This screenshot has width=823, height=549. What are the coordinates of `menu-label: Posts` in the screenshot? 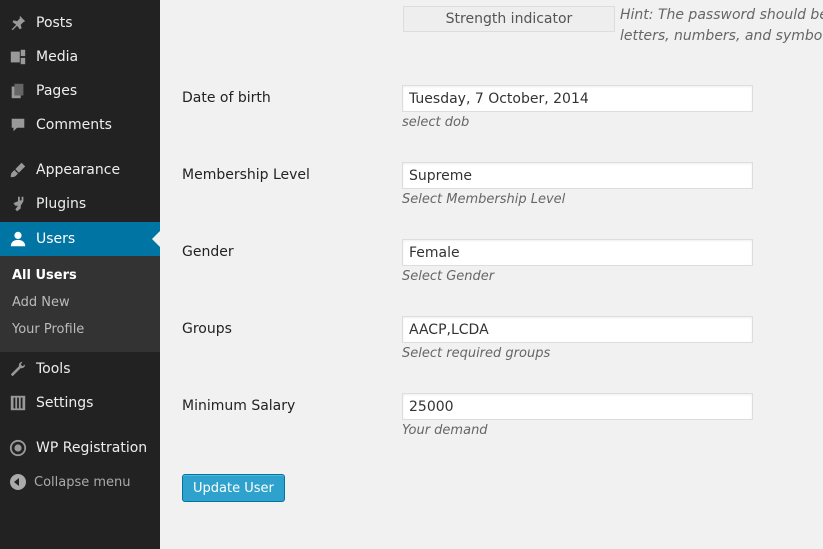 It's located at (54, 23).